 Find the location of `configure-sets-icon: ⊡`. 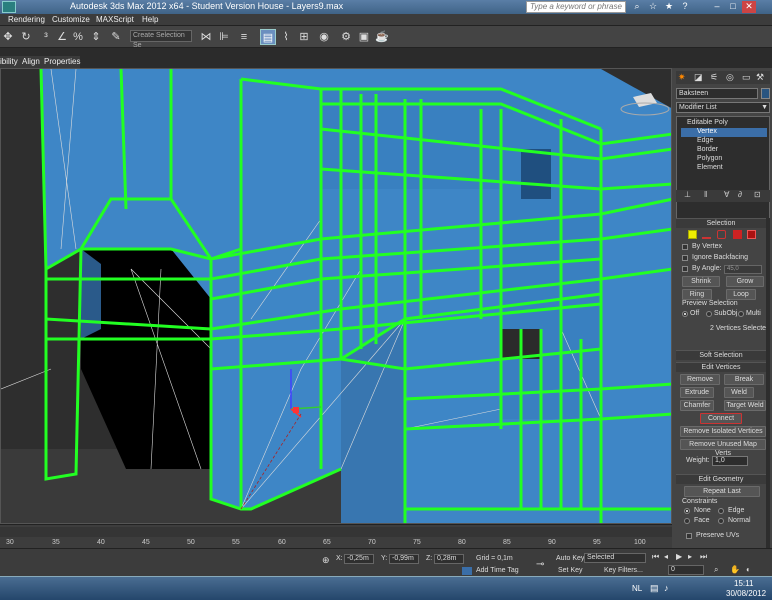

configure-sets-icon: ⊡ is located at coordinates (757, 194).